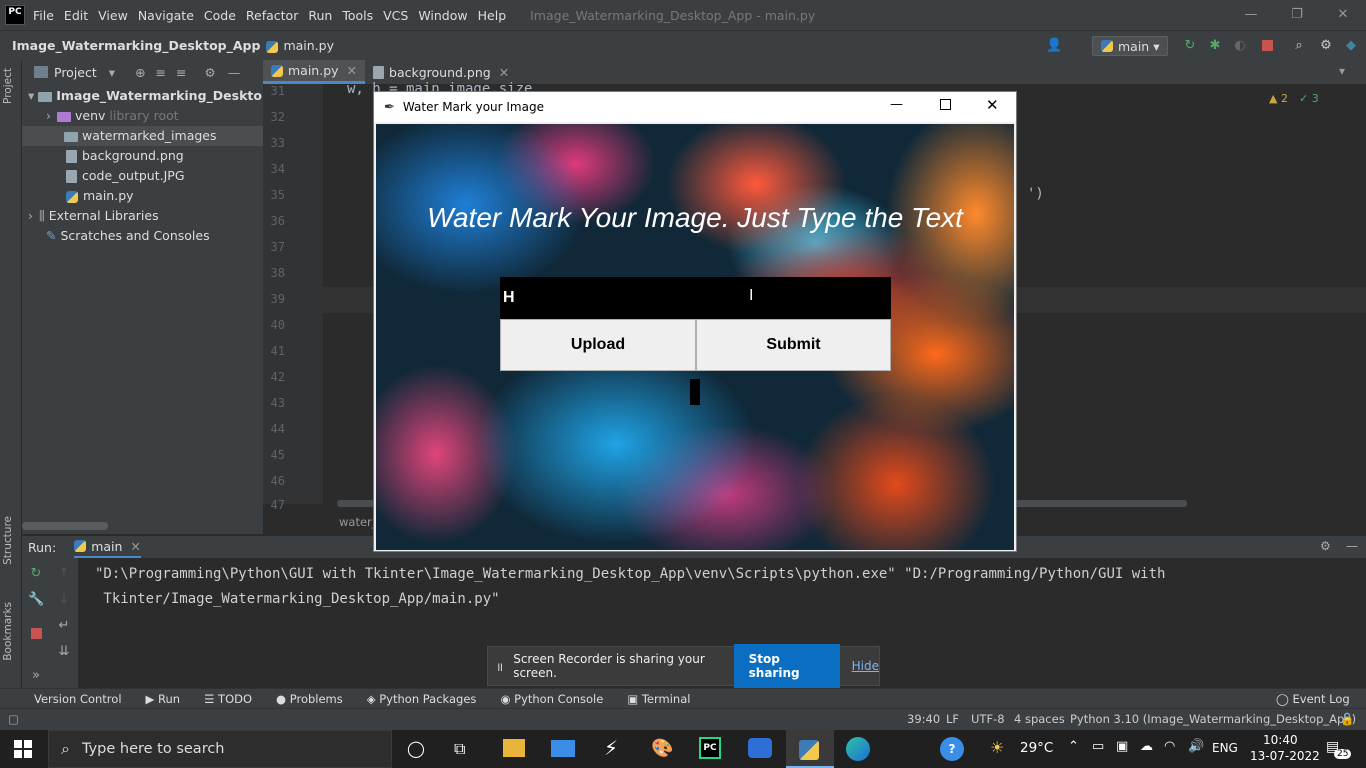 This screenshot has height=768, width=1366. Describe the element at coordinates (13, 719) in the screenshot. I see `layout-toggle-icon: ▢` at that location.